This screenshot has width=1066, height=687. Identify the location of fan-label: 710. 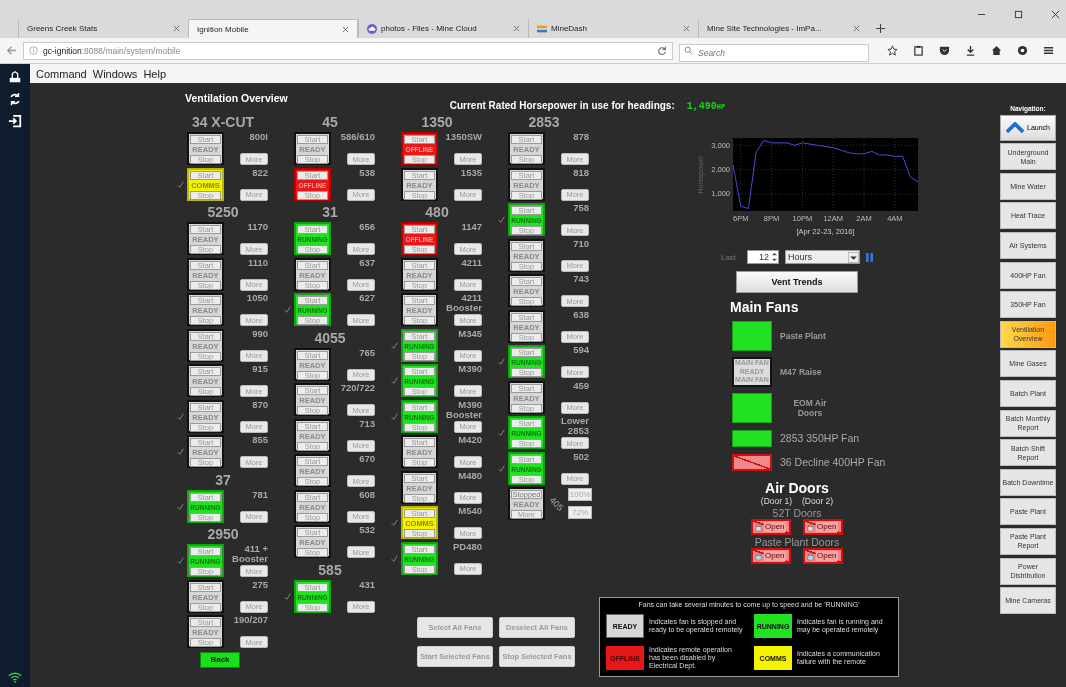
(581, 243).